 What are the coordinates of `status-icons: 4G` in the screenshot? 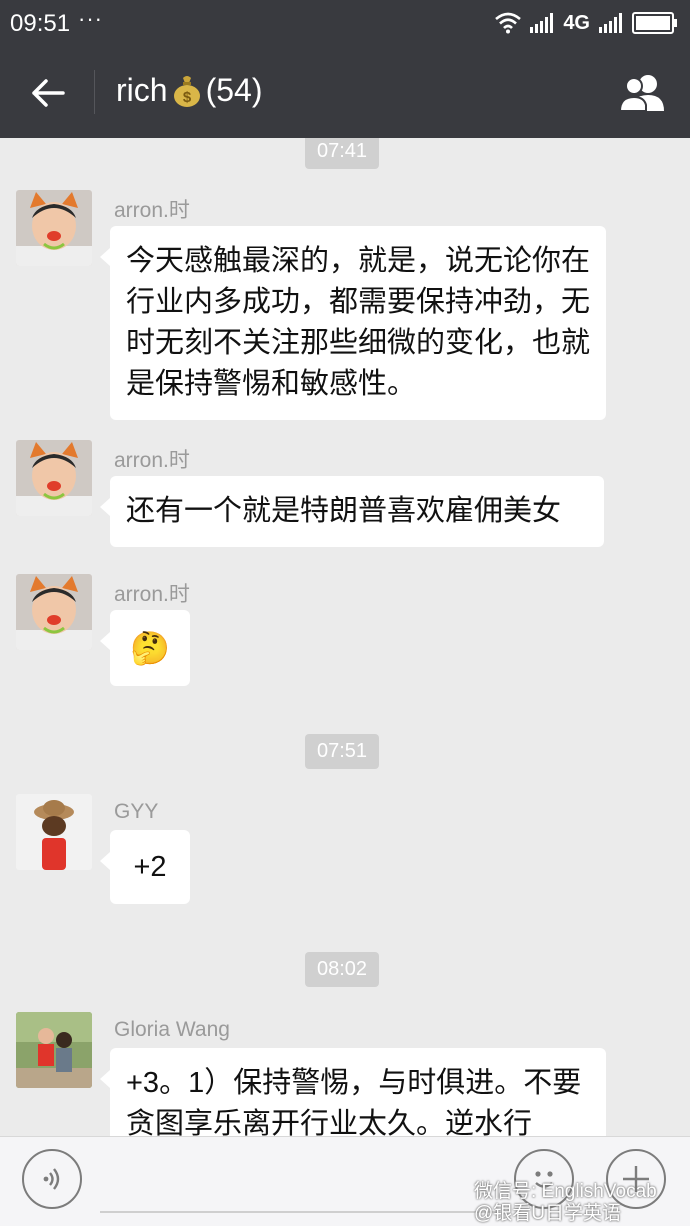 It's located at (586, 23).